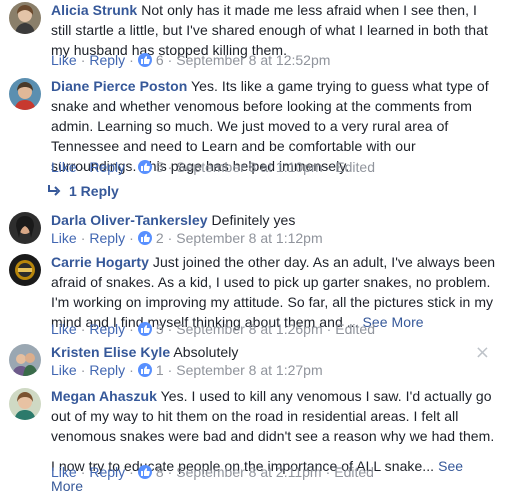  I want to click on close-icon: ×, so click(482, 353).